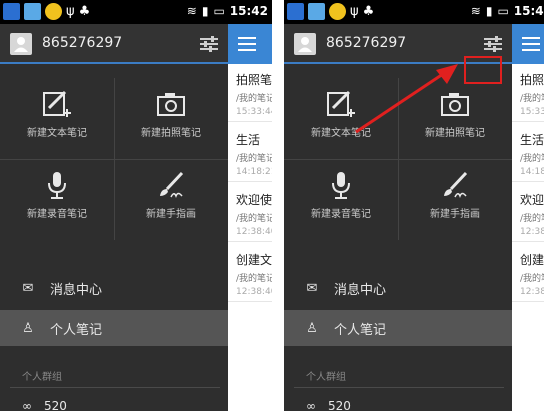  I want to click on list-item: 生活 /我的笔 14:18:2, so click(528, 154).